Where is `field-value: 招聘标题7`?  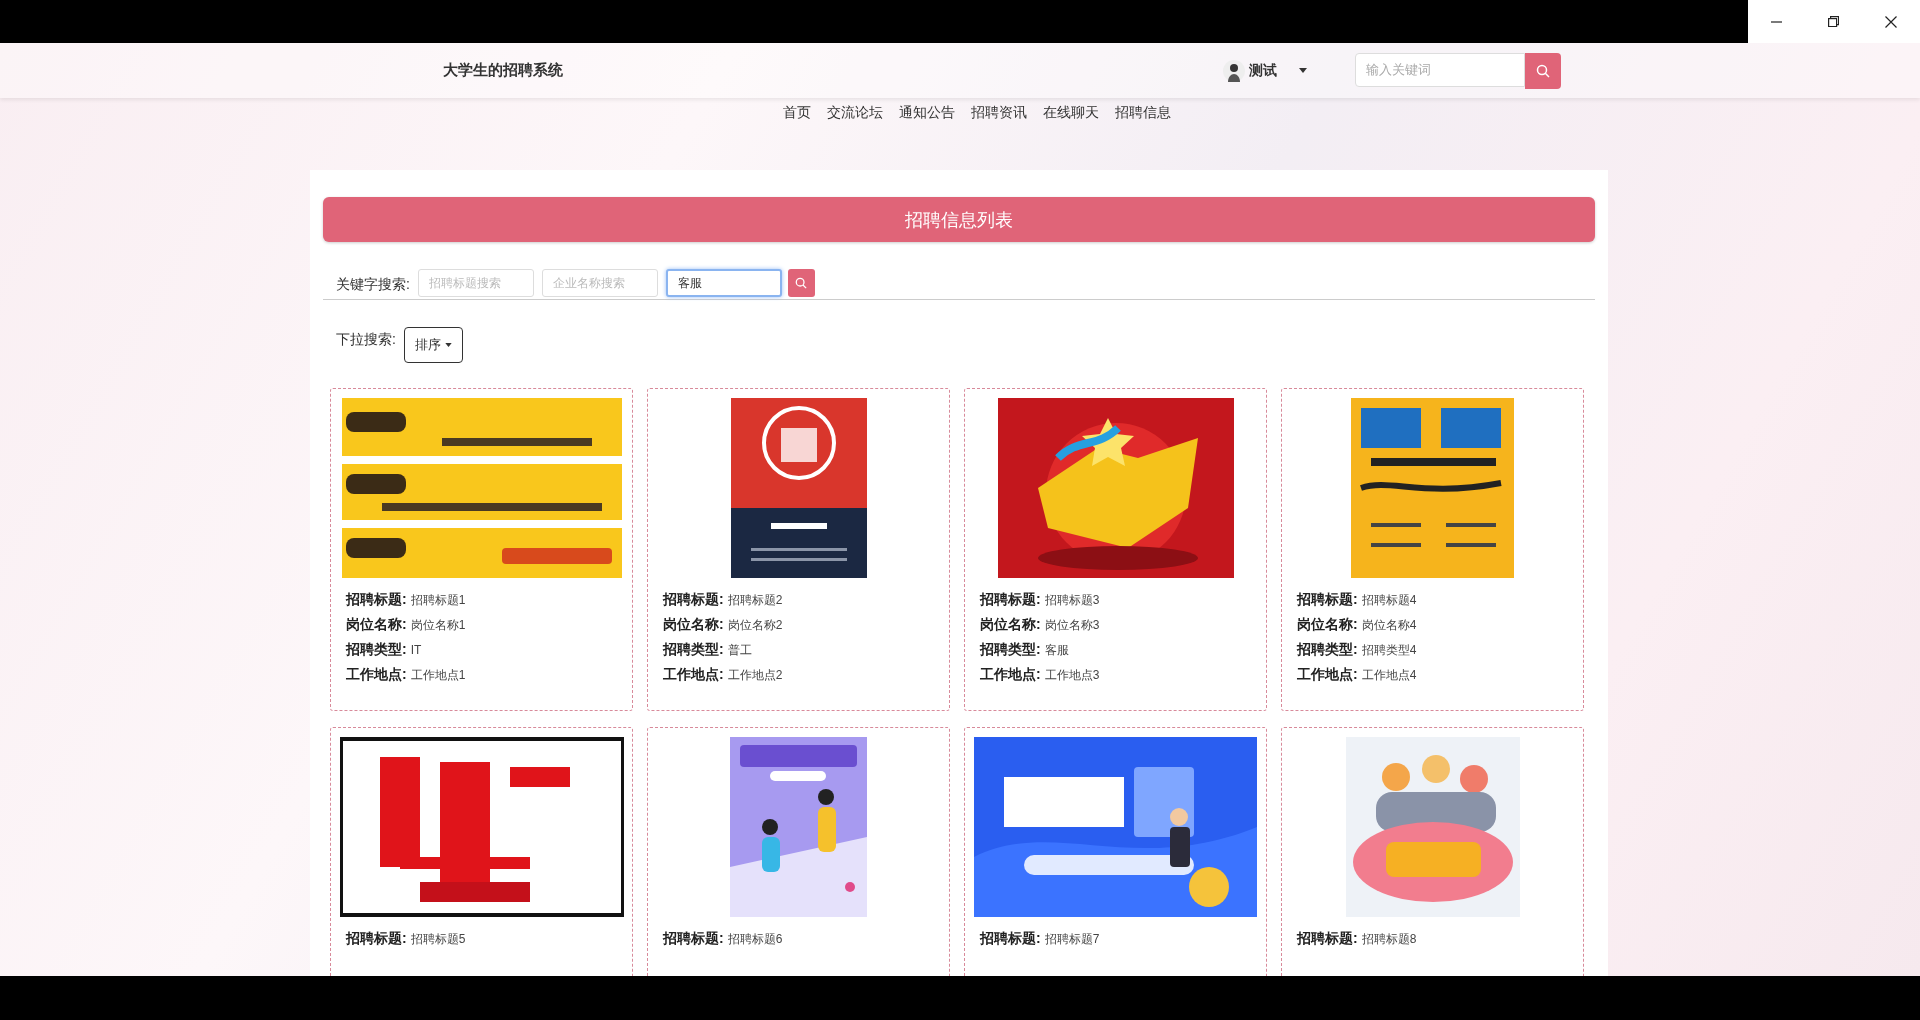 field-value: 招聘标题7 is located at coordinates (1072, 939).